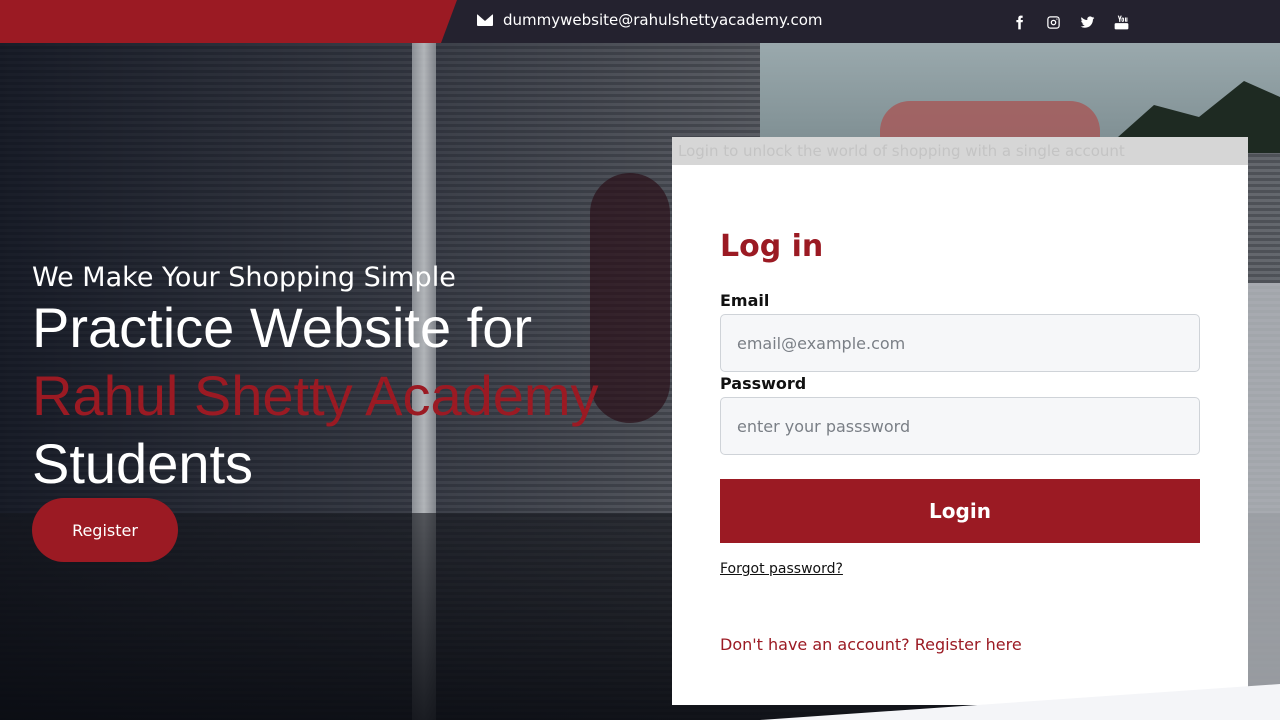 The height and width of the screenshot is (720, 1280). I want to click on facebook-icon, so click(1019, 22).